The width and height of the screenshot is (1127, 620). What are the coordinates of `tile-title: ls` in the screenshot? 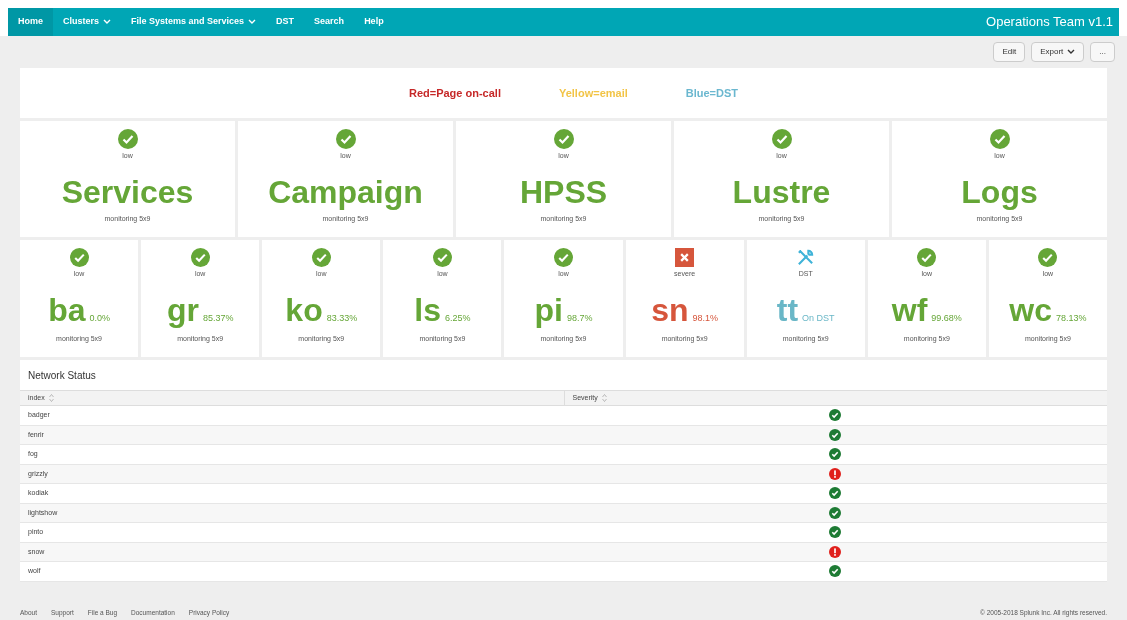 It's located at (427, 309).